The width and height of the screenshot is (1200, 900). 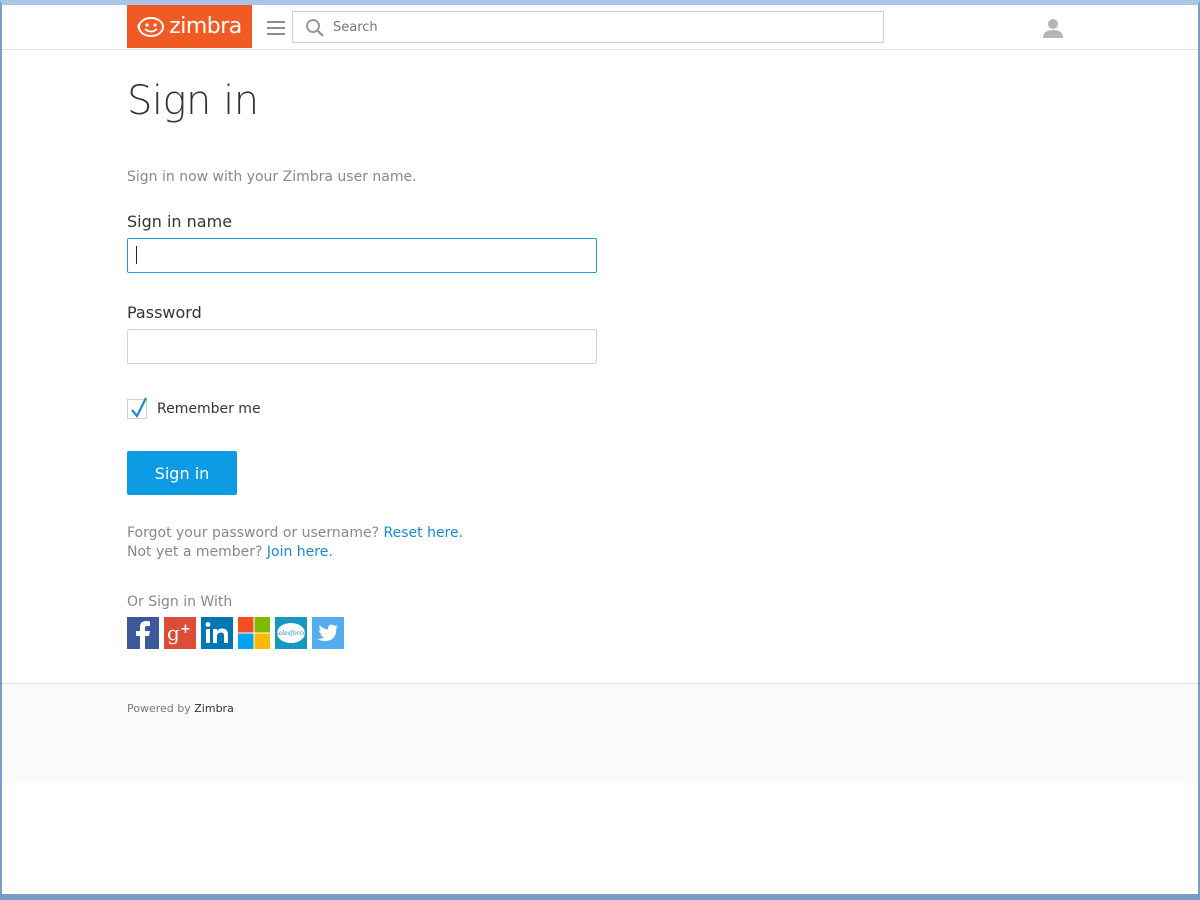 I want to click on reset-link: Reset here., so click(x=424, y=533).